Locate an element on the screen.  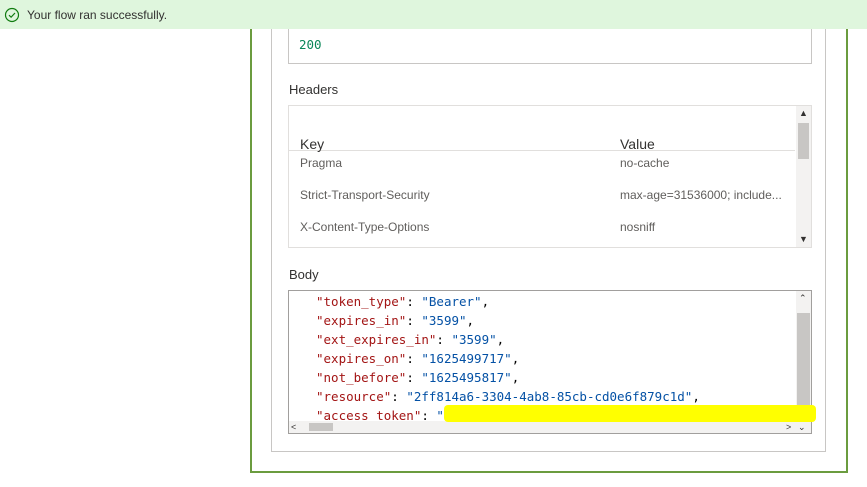
column-value-header: Value is located at coordinates (637, 144).